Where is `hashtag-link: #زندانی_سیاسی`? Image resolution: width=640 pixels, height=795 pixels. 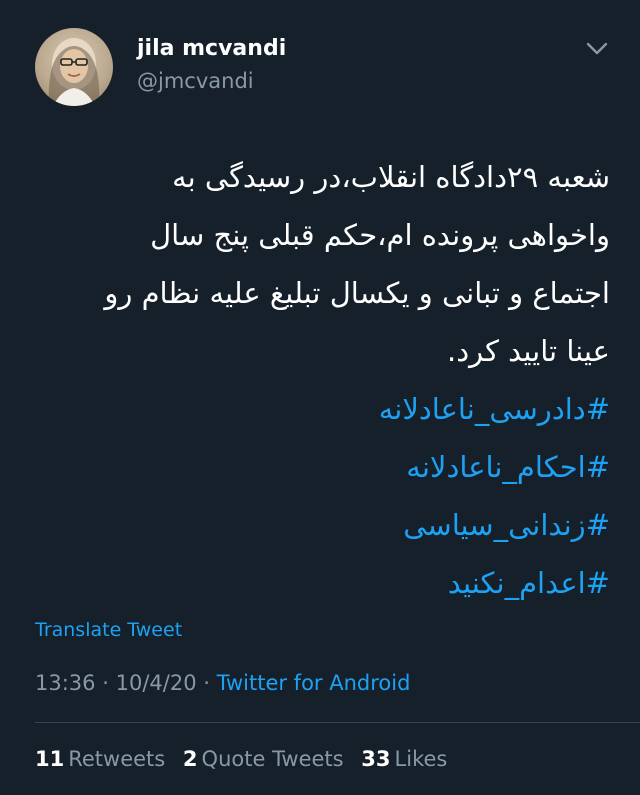 hashtag-link: #زندانی_سیاسی is located at coordinates (320, 525).